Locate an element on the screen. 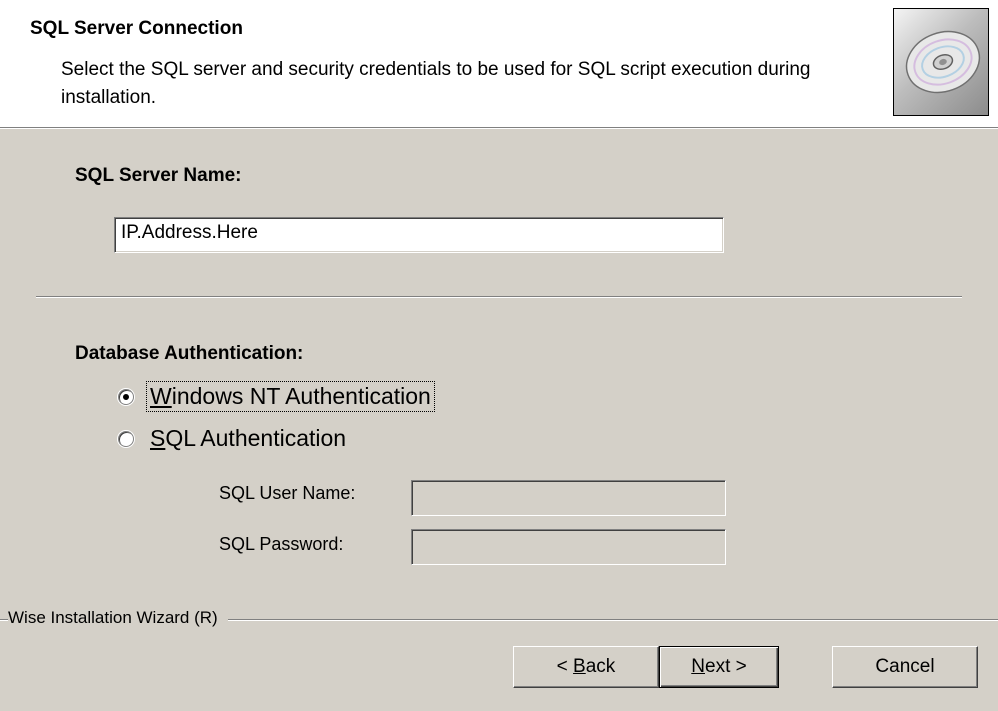  cd-disc-icon is located at coordinates (941, 62).